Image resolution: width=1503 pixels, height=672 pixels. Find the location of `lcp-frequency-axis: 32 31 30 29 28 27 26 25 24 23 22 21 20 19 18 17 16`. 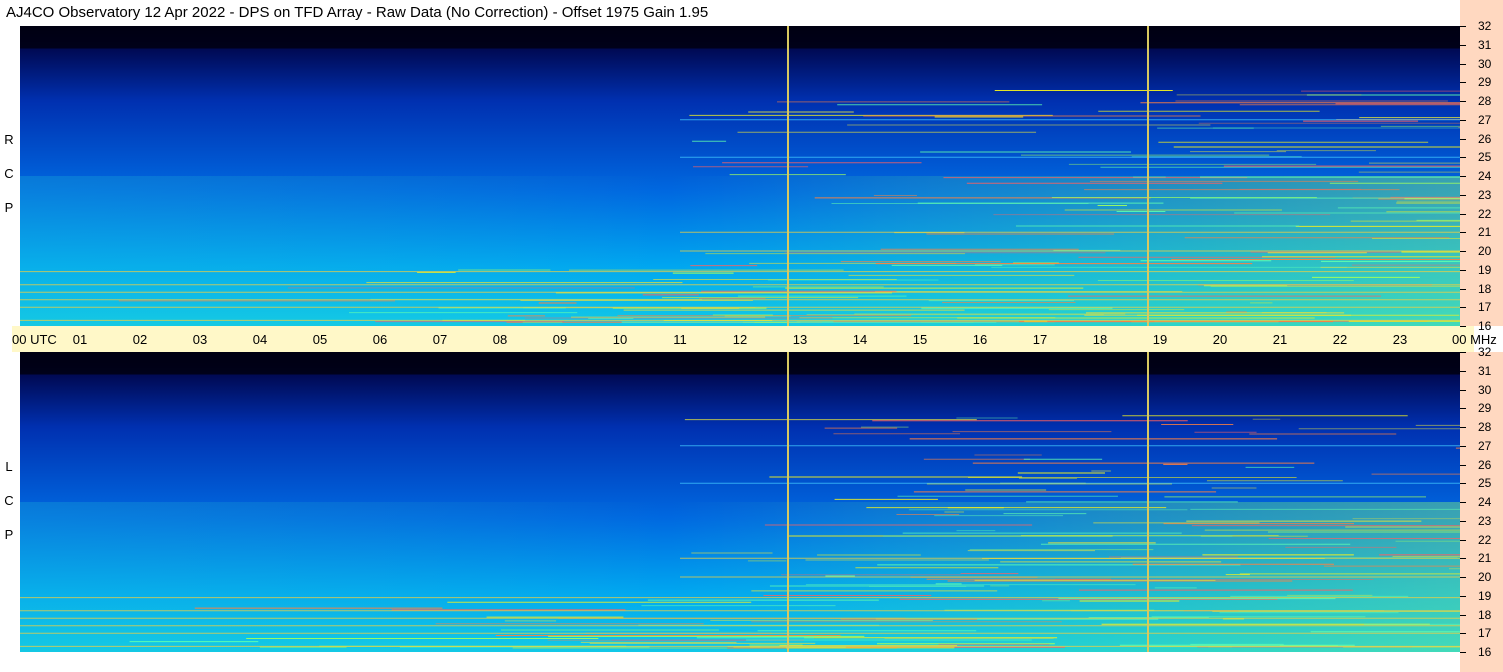

lcp-frequency-axis: 32 31 30 29 28 27 26 25 24 23 22 21 20 19 18 17 16 is located at coordinates (1481, 508).